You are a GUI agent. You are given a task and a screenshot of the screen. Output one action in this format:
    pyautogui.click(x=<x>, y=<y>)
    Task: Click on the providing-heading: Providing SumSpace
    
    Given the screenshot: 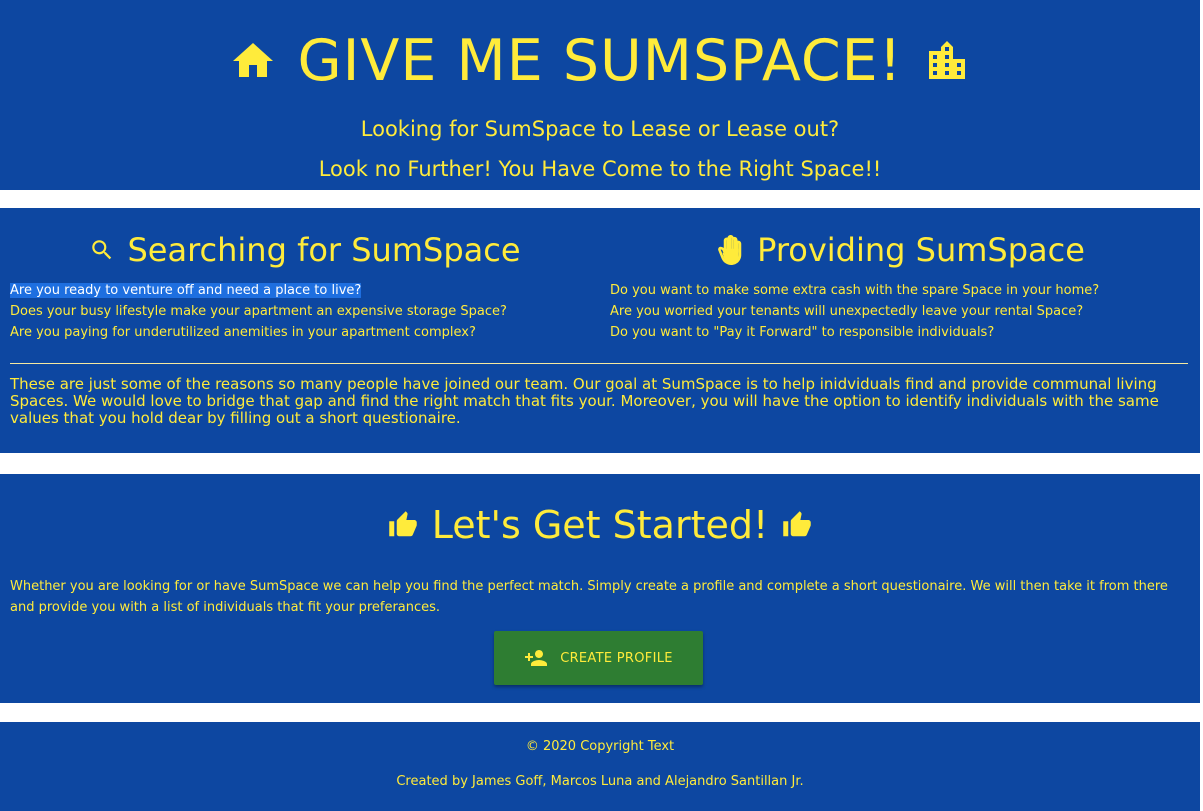 What is the action you would take?
    pyautogui.click(x=921, y=250)
    